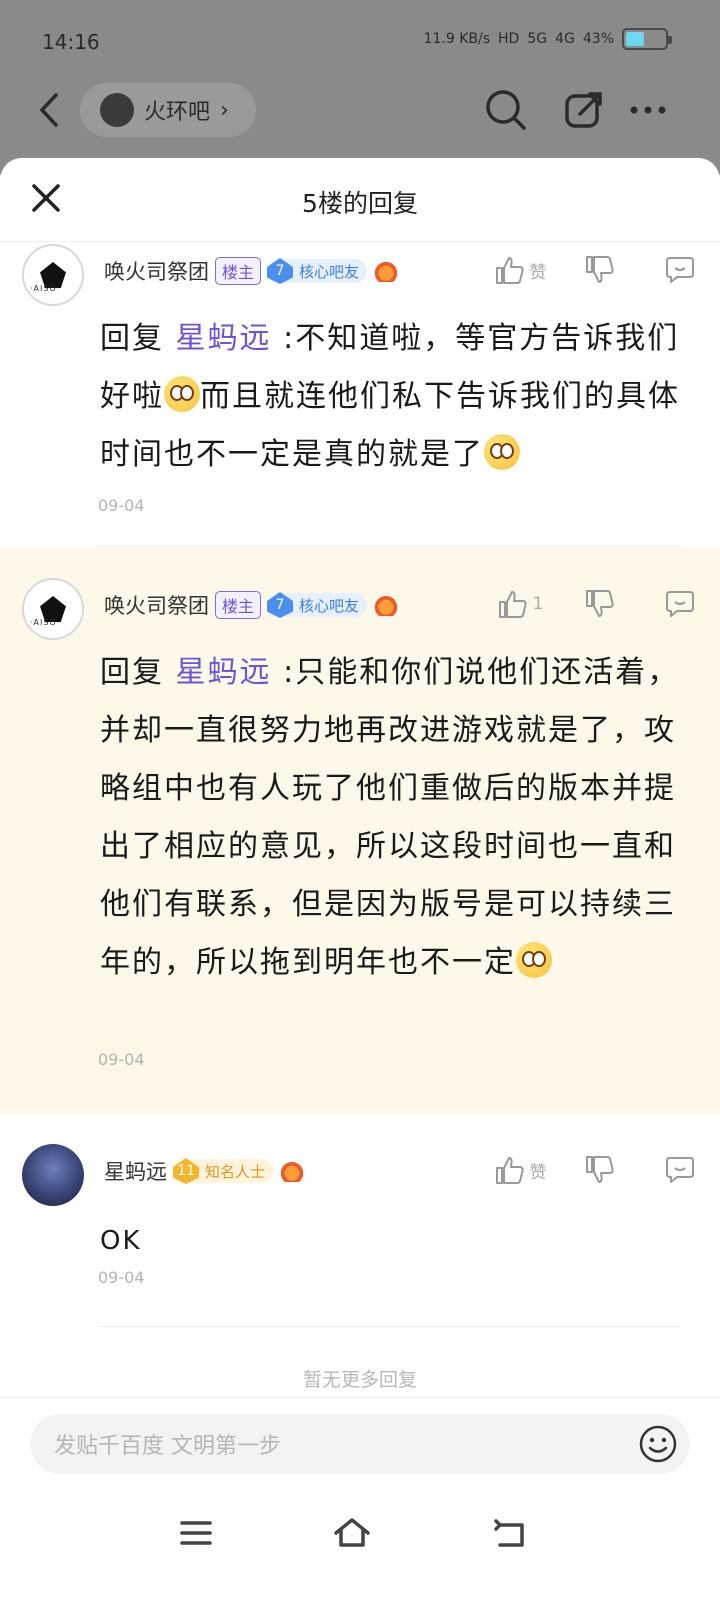  What do you see at coordinates (584, 110) in the screenshot?
I see `share-icon` at bounding box center [584, 110].